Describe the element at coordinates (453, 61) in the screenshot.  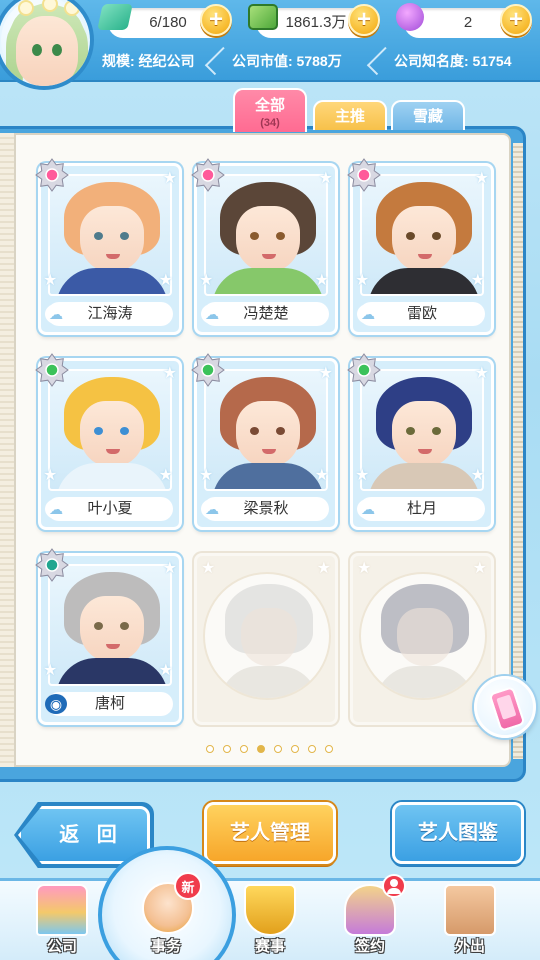
I see `company-fame: 公司知名度: 51754` at that location.